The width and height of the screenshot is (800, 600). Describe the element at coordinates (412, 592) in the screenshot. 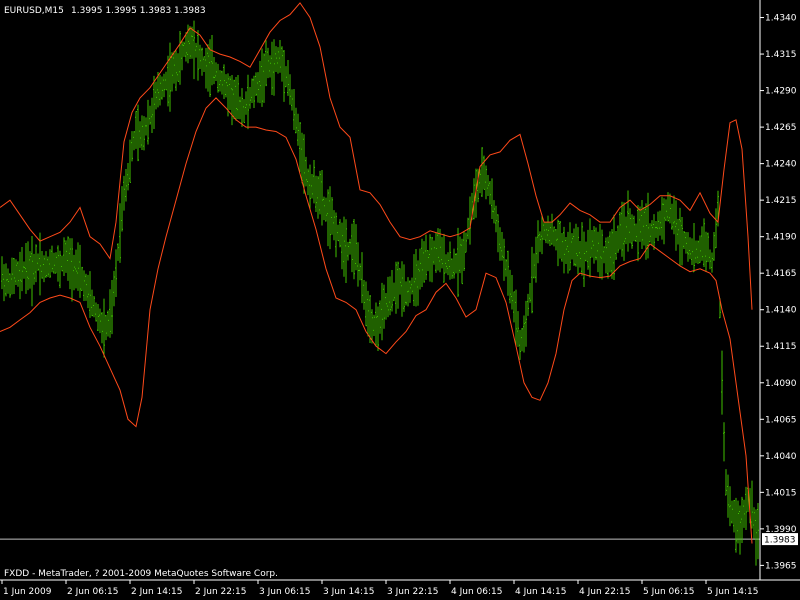

I see `x-tick-label: 3 Jun 22:15` at that location.